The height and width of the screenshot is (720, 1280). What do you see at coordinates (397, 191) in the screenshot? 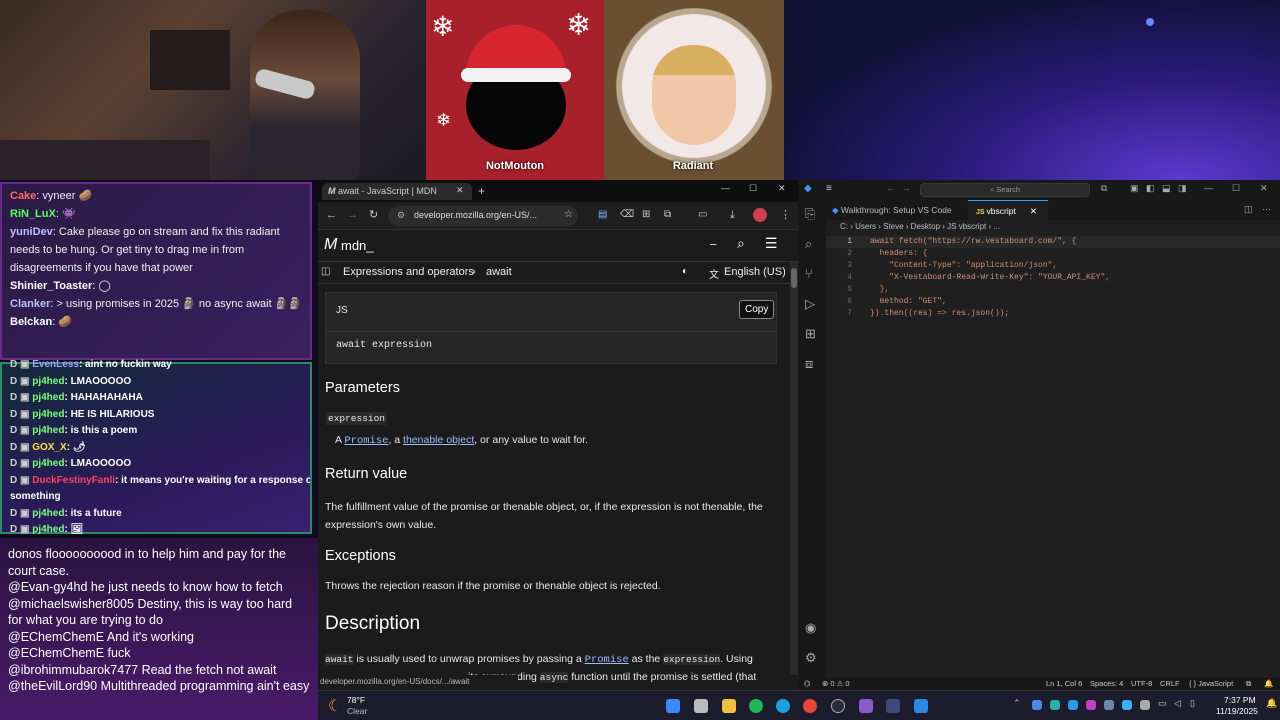
I see `browser-tab: M await - JavaScript | MDN ✕` at bounding box center [397, 191].